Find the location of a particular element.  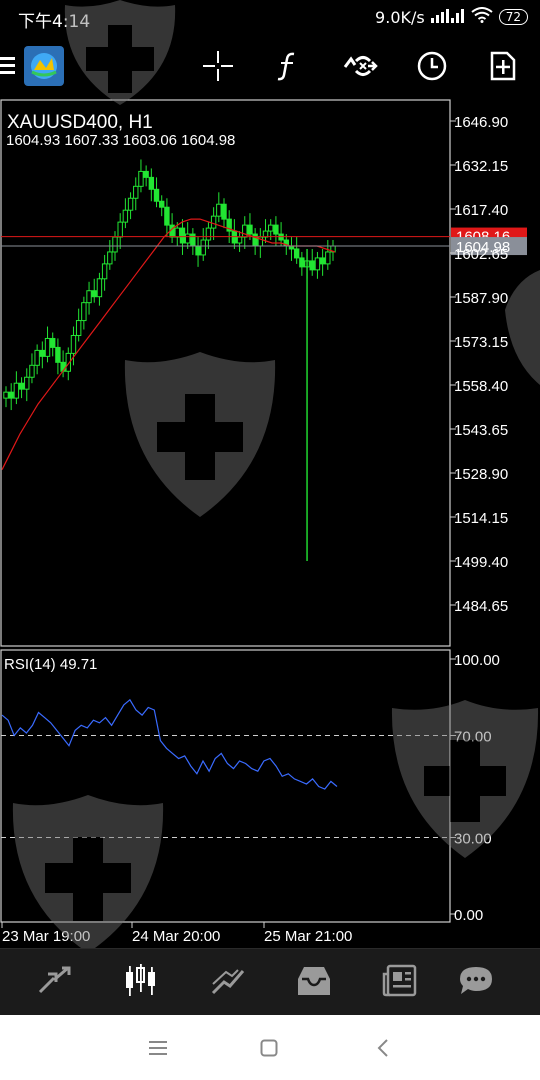

timeframe-clock-icon is located at coordinates (432, 66).